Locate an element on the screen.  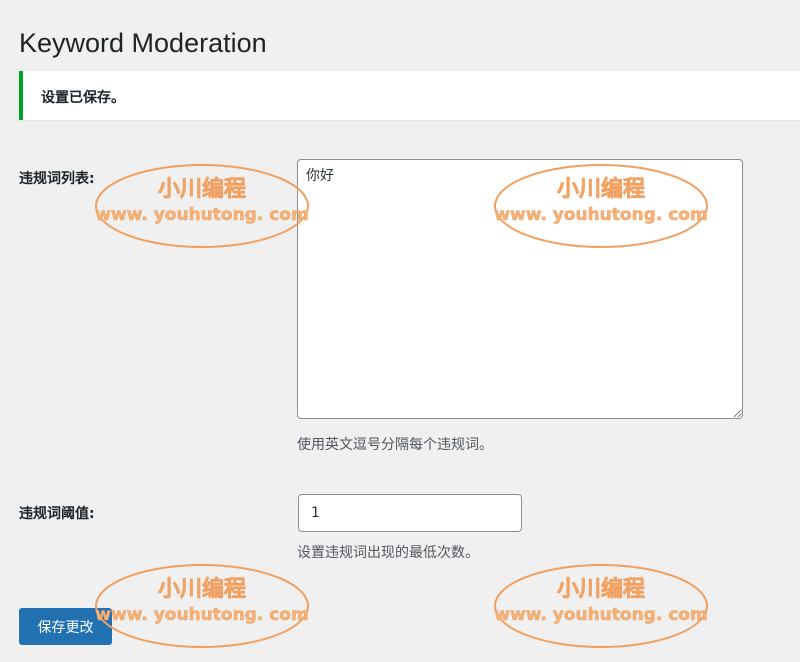
keywords-description: 使用英文逗号分隔每个违规词。 is located at coordinates (395, 445).